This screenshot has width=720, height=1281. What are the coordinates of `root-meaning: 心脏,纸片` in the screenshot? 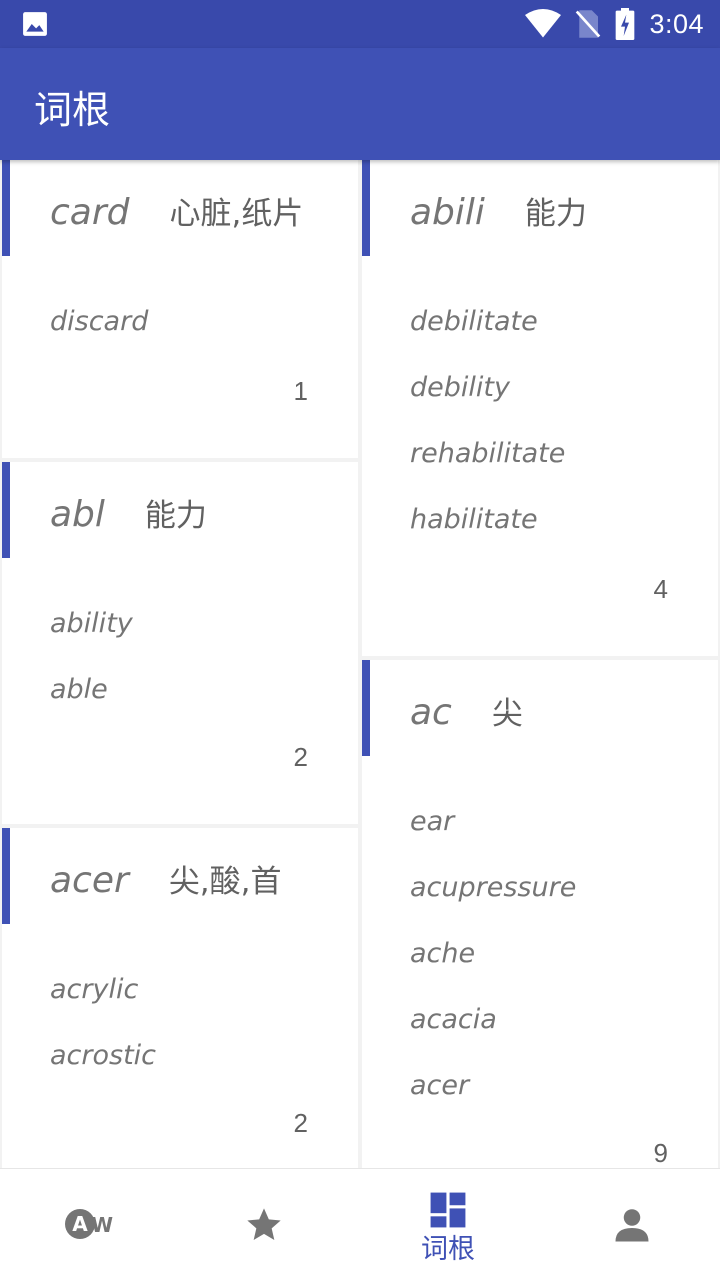 It's located at (236, 214).